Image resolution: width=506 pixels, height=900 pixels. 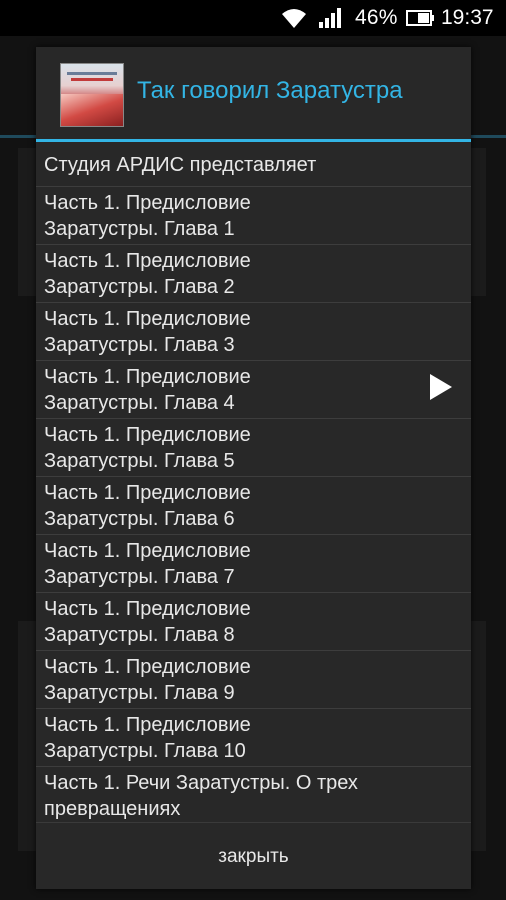 What do you see at coordinates (147, 390) in the screenshot?
I see `chapter-label: Часть 1. Предисловие Заратустры. Глава 4` at bounding box center [147, 390].